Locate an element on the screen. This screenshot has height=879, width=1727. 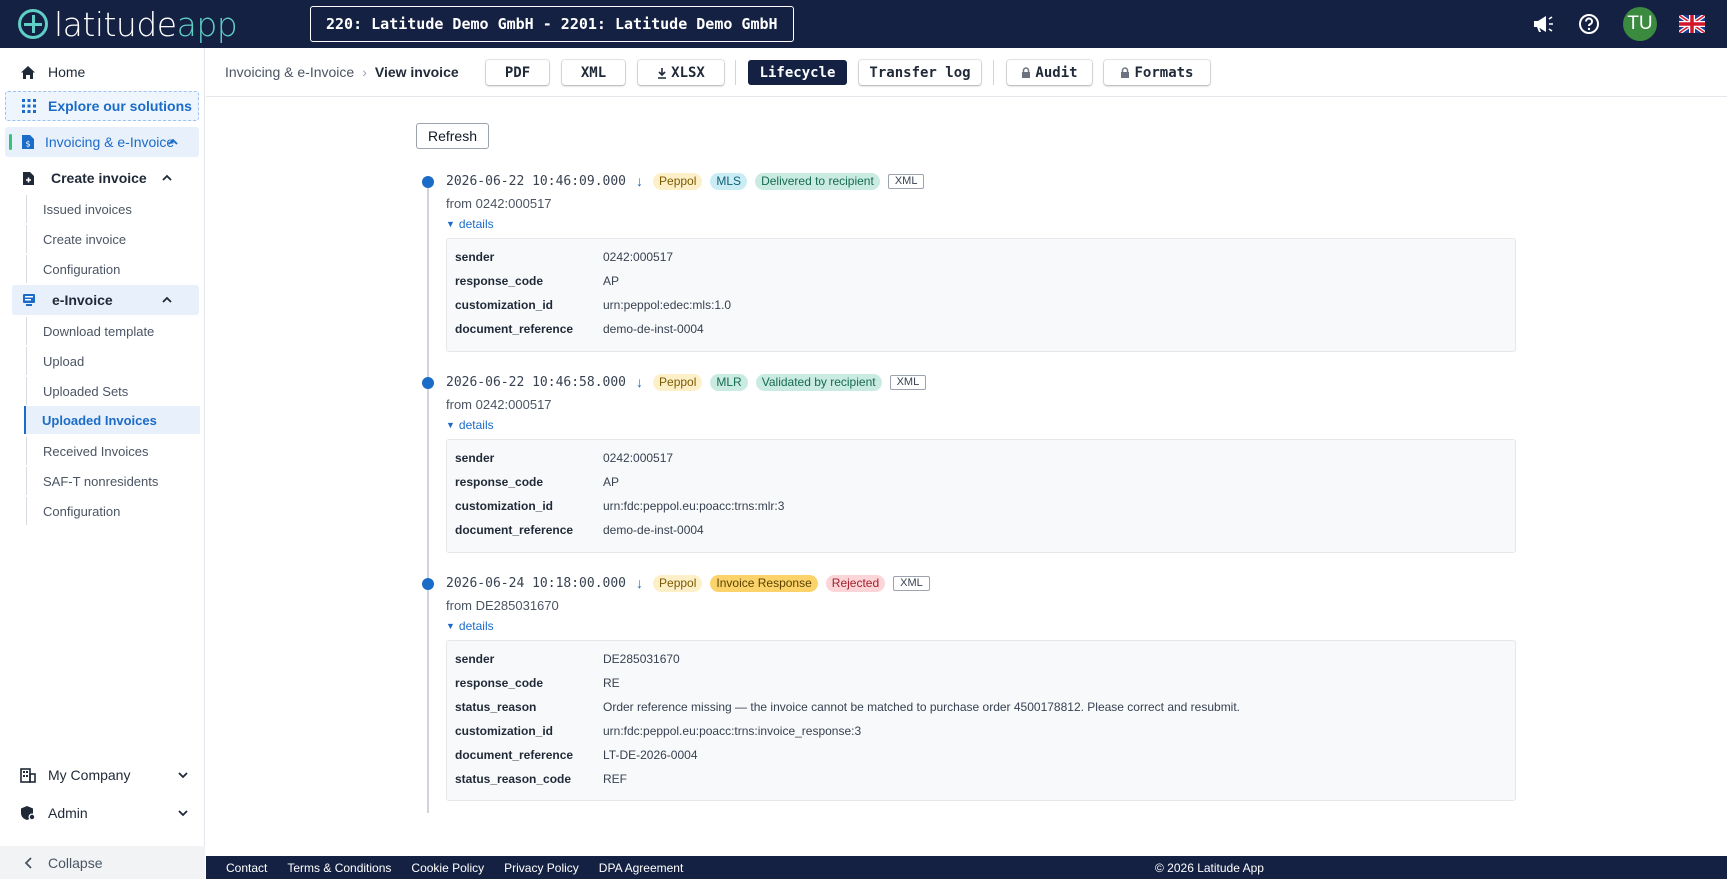
tab-audit: Audit is located at coordinates (1049, 72).